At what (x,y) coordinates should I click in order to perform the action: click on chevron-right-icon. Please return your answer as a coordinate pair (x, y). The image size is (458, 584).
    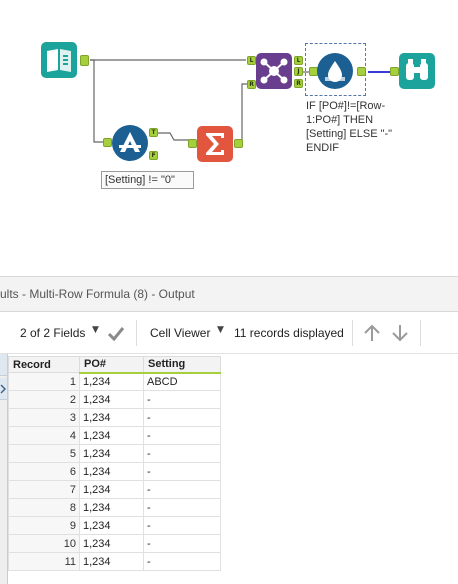
    Looking at the image, I should click on (3, 389).